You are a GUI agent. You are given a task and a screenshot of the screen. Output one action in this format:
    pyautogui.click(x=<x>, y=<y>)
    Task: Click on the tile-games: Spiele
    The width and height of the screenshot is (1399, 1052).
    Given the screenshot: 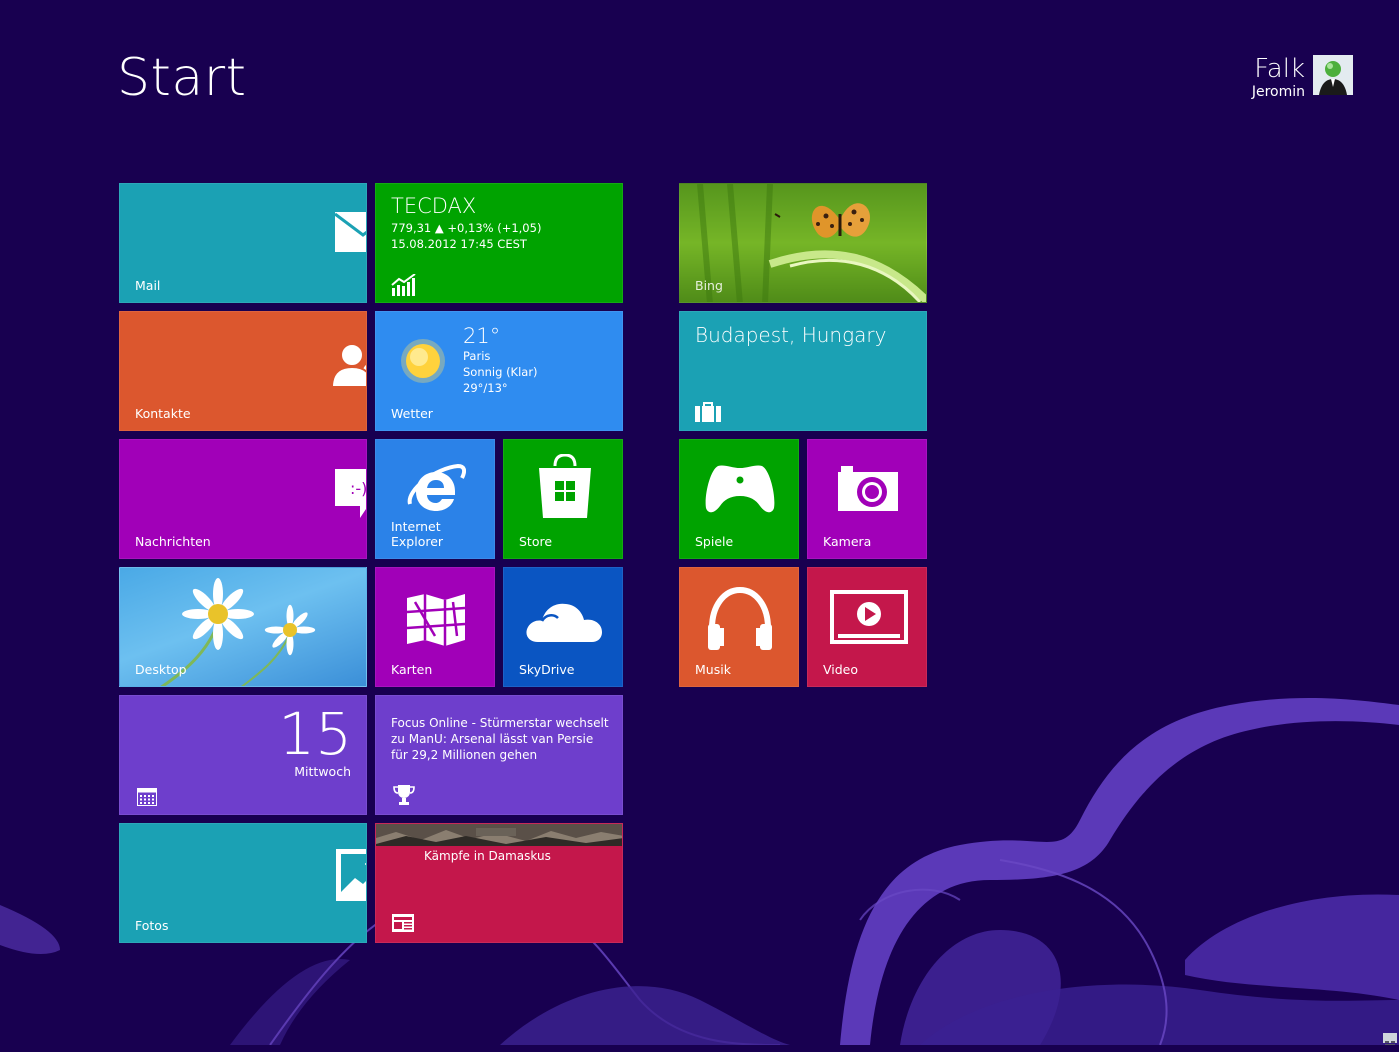 What is the action you would take?
    pyautogui.click(x=739, y=499)
    